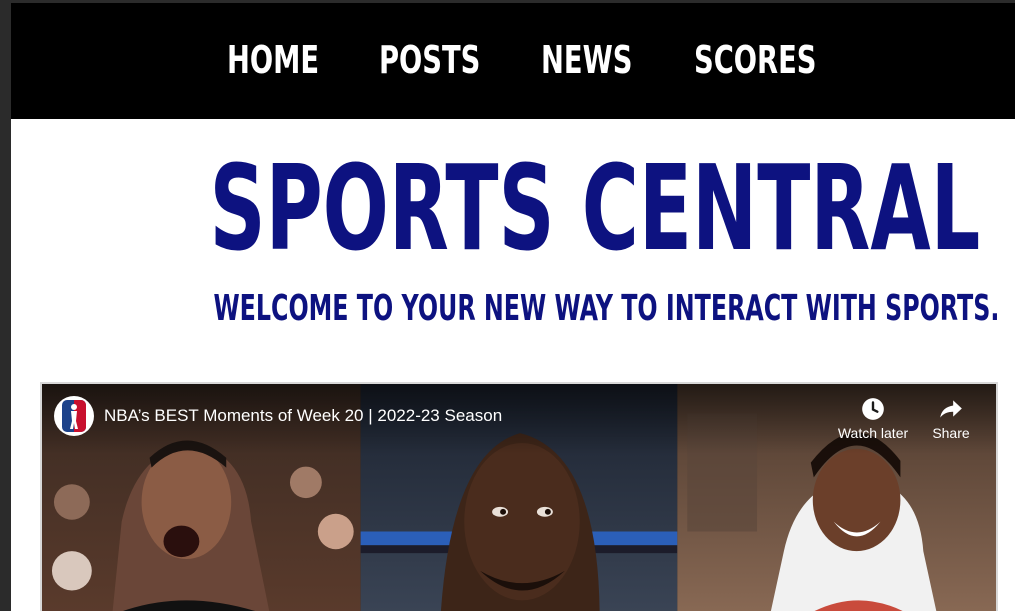 The image size is (1015, 611). Describe the element at coordinates (873, 433) in the screenshot. I see `watch-later-label: Watch later` at that location.